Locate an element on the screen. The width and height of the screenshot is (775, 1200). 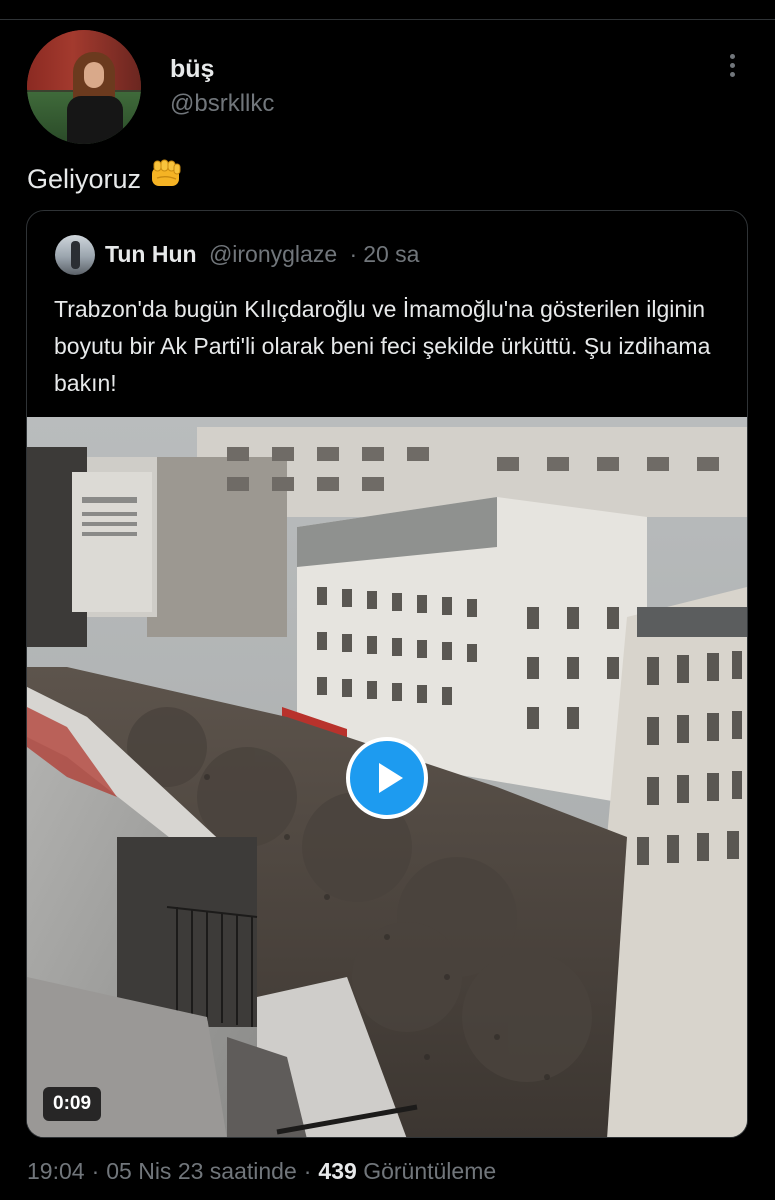
play-icon is located at coordinates (391, 778).